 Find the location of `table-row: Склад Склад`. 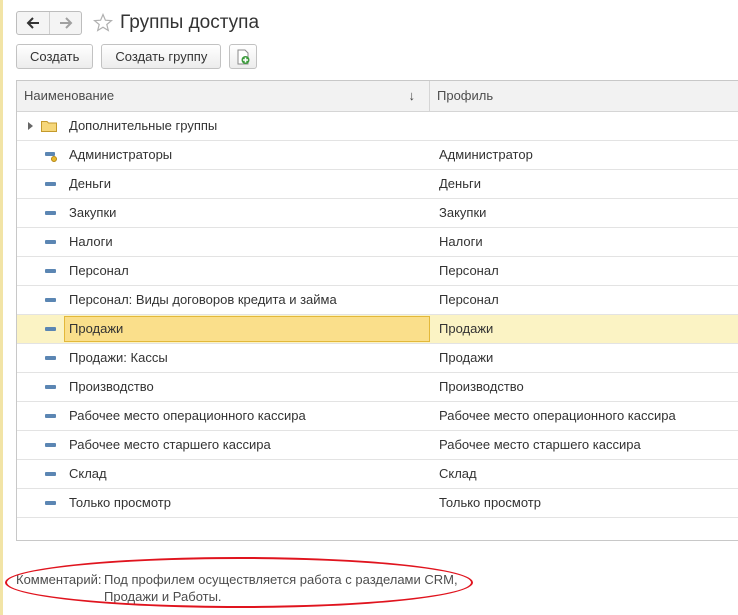

table-row: Склад Склад is located at coordinates (377, 474).